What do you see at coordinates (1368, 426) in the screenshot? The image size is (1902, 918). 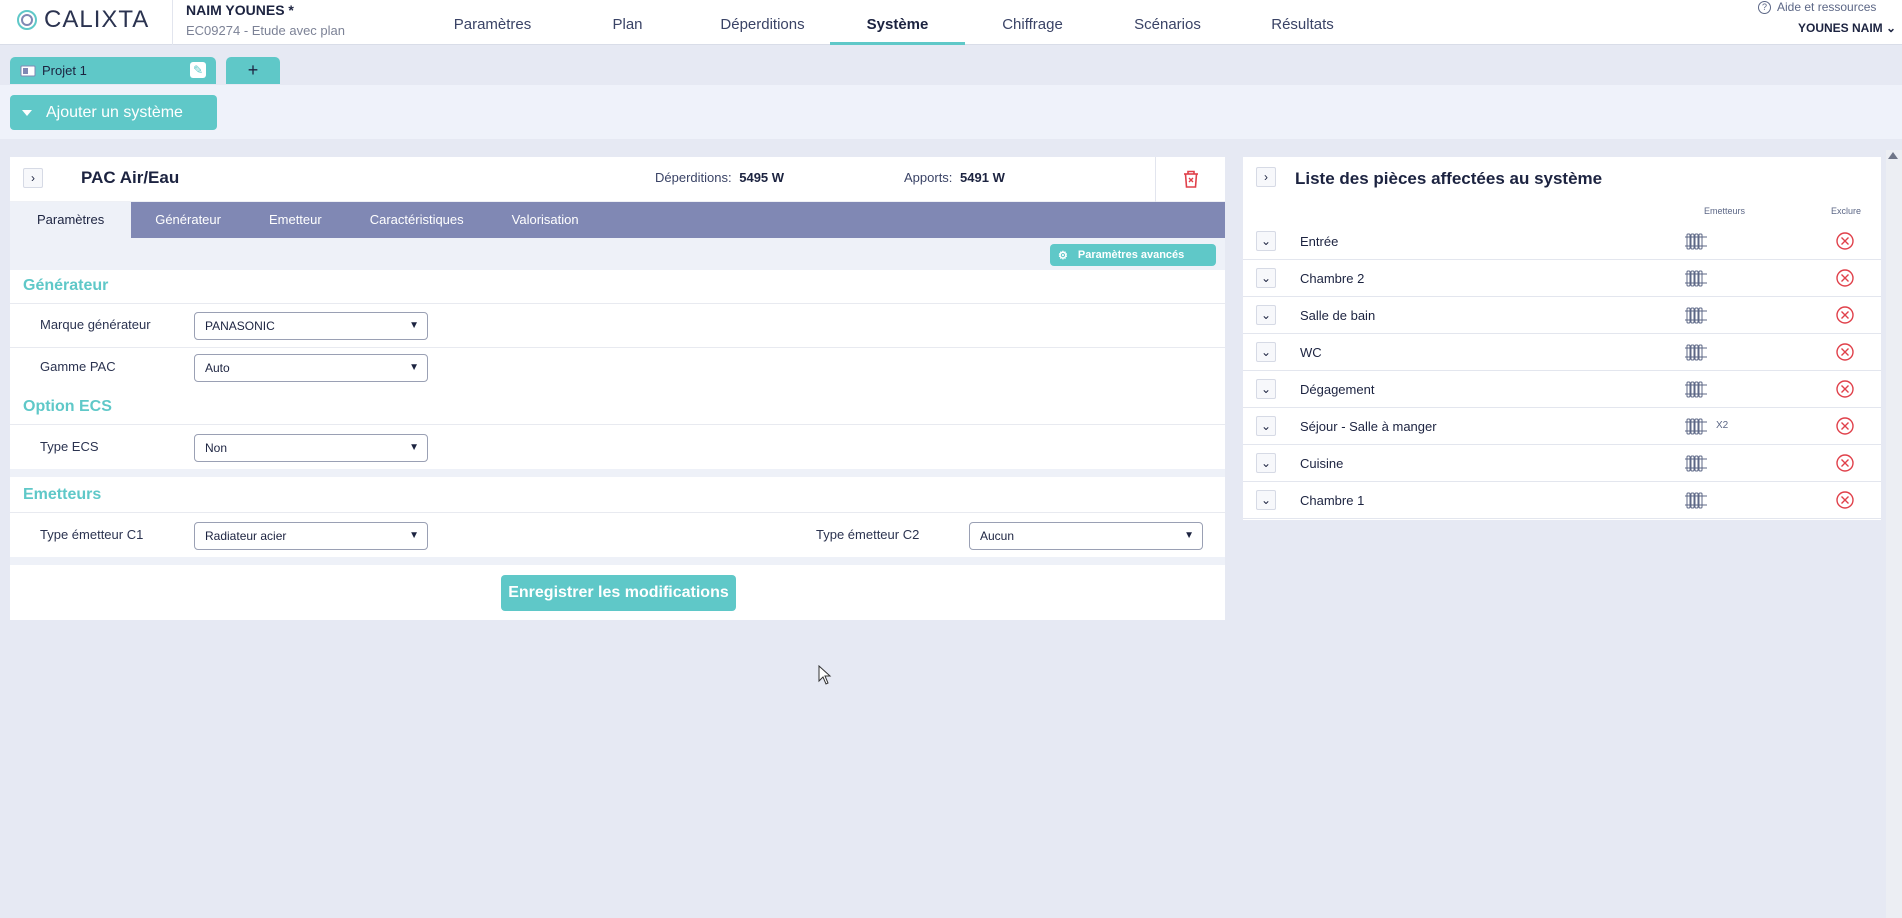 I see `room-label: Séjour - Salle à manger` at bounding box center [1368, 426].